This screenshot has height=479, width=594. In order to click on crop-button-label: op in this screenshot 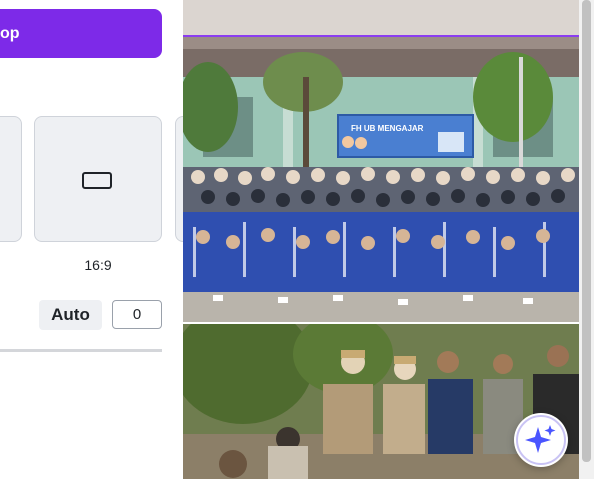, I will do `click(10, 33)`.